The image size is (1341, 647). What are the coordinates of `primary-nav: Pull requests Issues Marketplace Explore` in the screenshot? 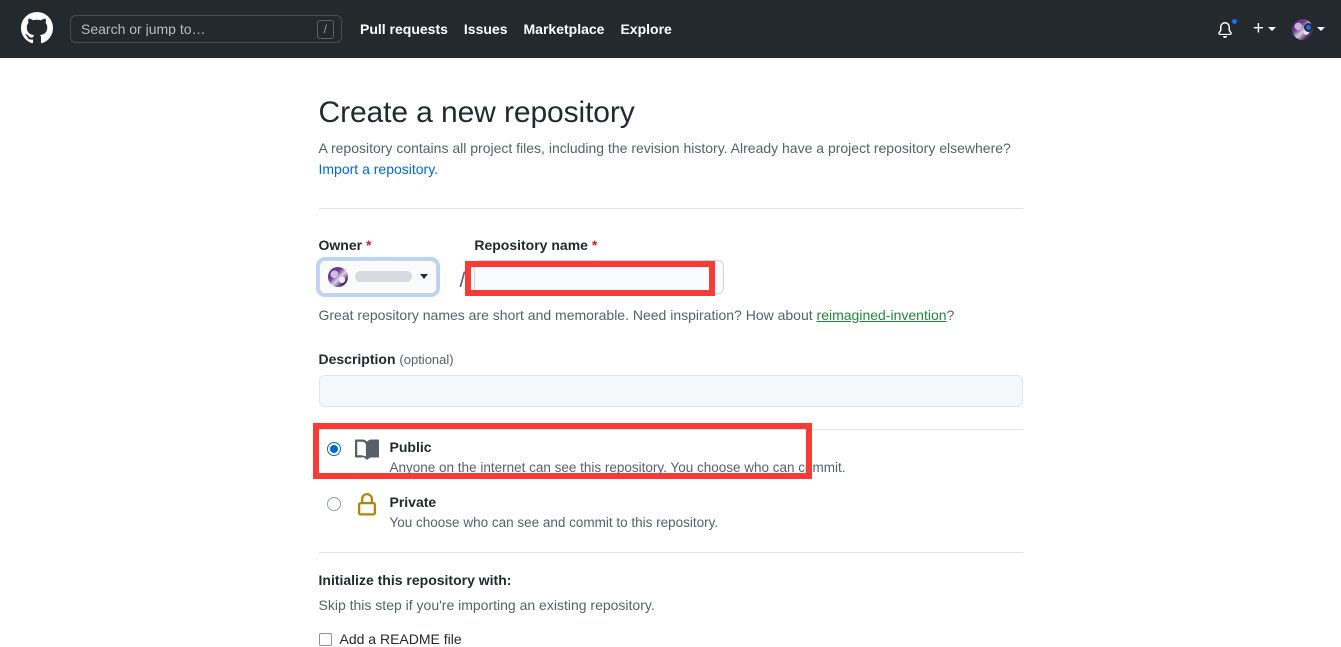 It's located at (516, 29).